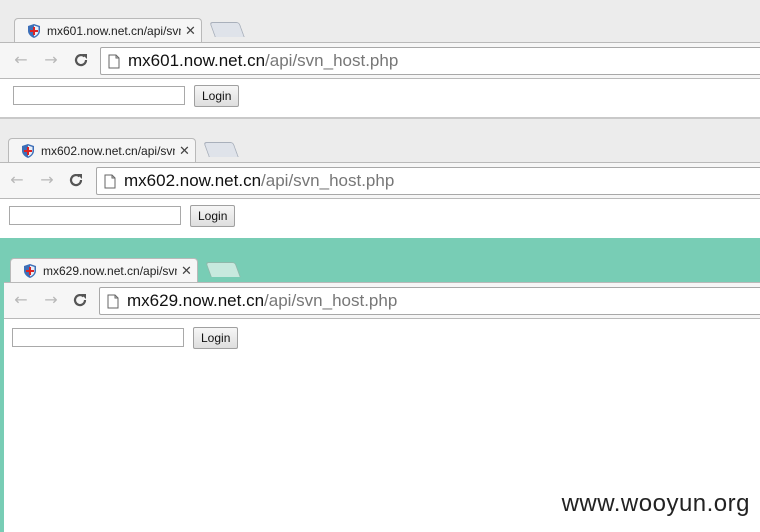 The image size is (760, 532). Describe the element at coordinates (428, 181) in the screenshot. I see `address-bar: mx602.now.net.cn/api/svn_host.php` at that location.